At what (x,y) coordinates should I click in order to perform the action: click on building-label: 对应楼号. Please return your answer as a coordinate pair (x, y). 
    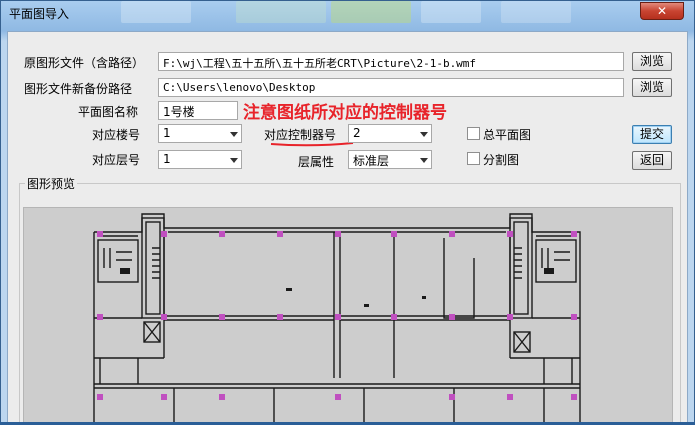
    Looking at the image, I should click on (116, 135).